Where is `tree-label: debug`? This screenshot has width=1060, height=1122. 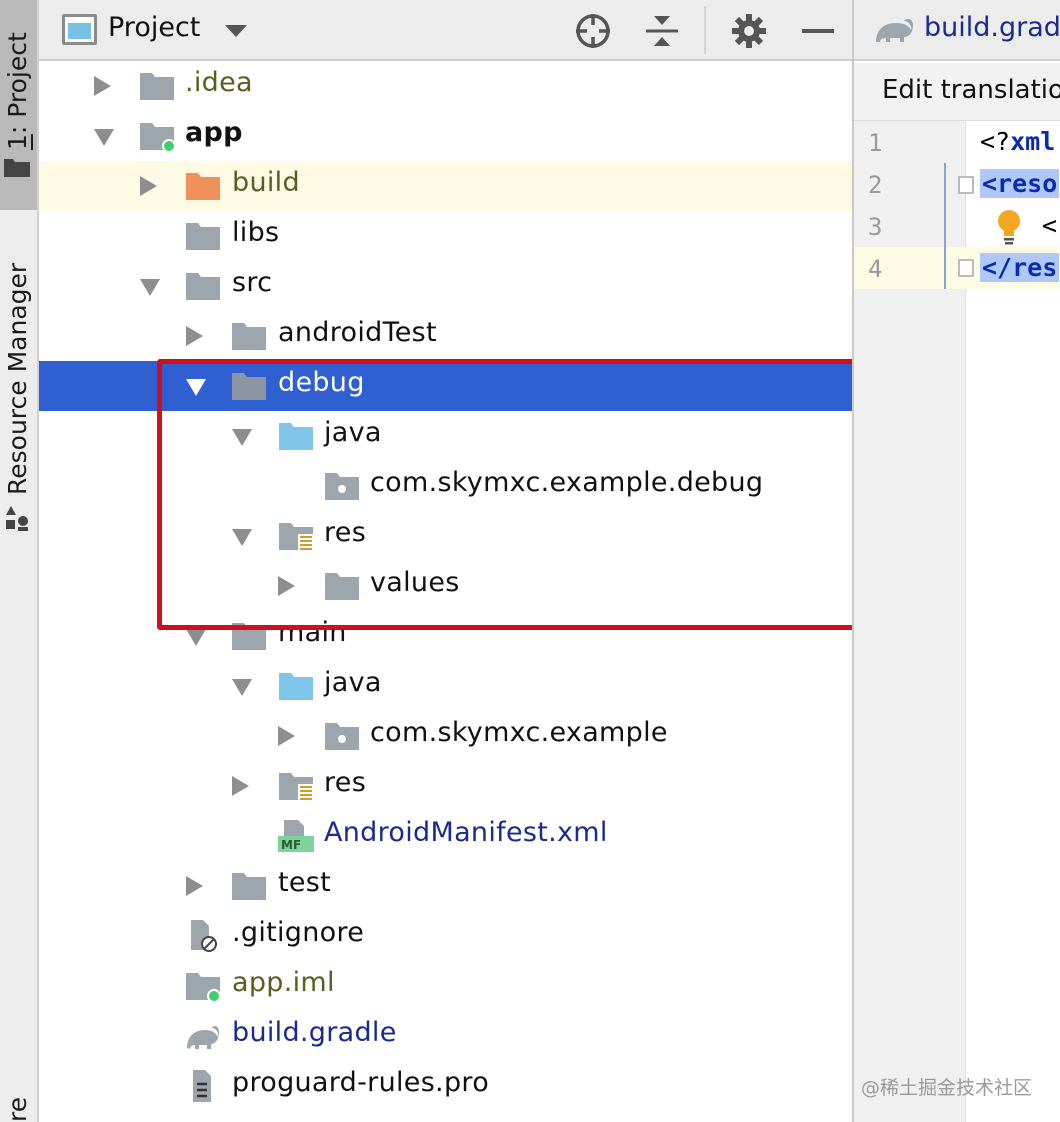 tree-label: debug is located at coordinates (321, 382).